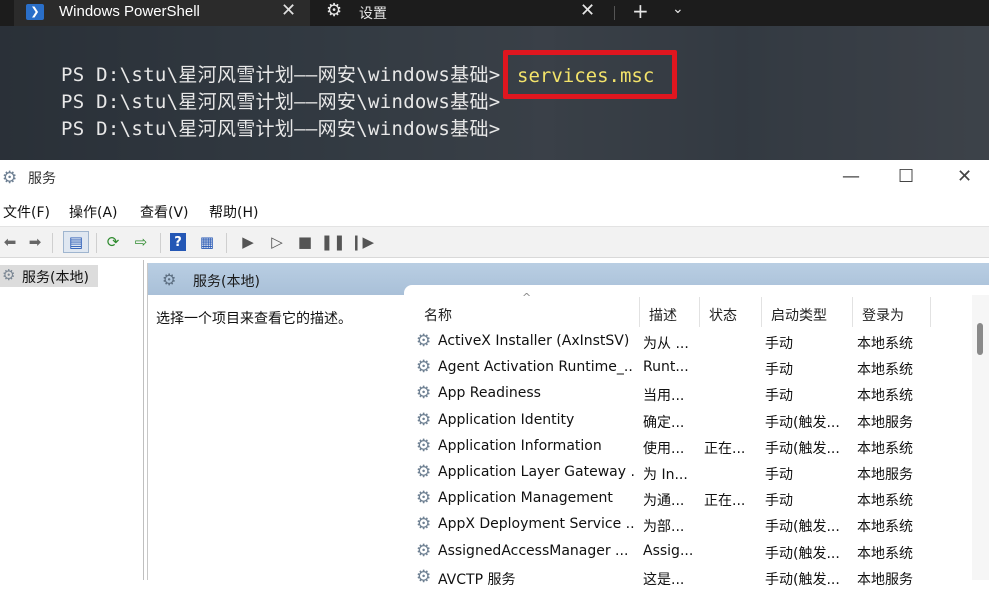 The height and width of the screenshot is (591, 989). What do you see at coordinates (494, 178) in the screenshot?
I see `window-titlebar: ⚙ 服务 — ☐ ✕` at bounding box center [494, 178].